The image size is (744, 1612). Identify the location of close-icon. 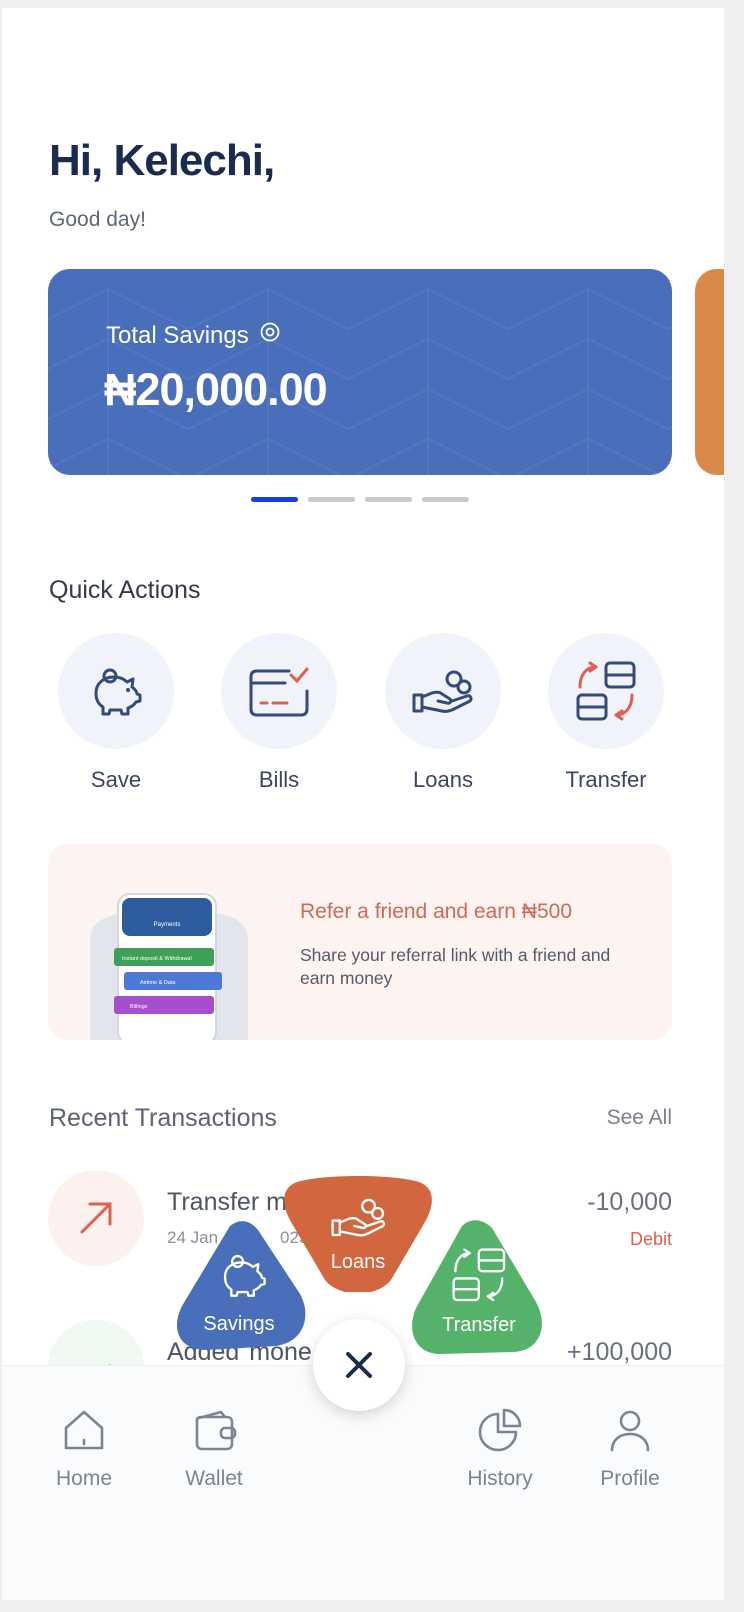
(359, 1365).